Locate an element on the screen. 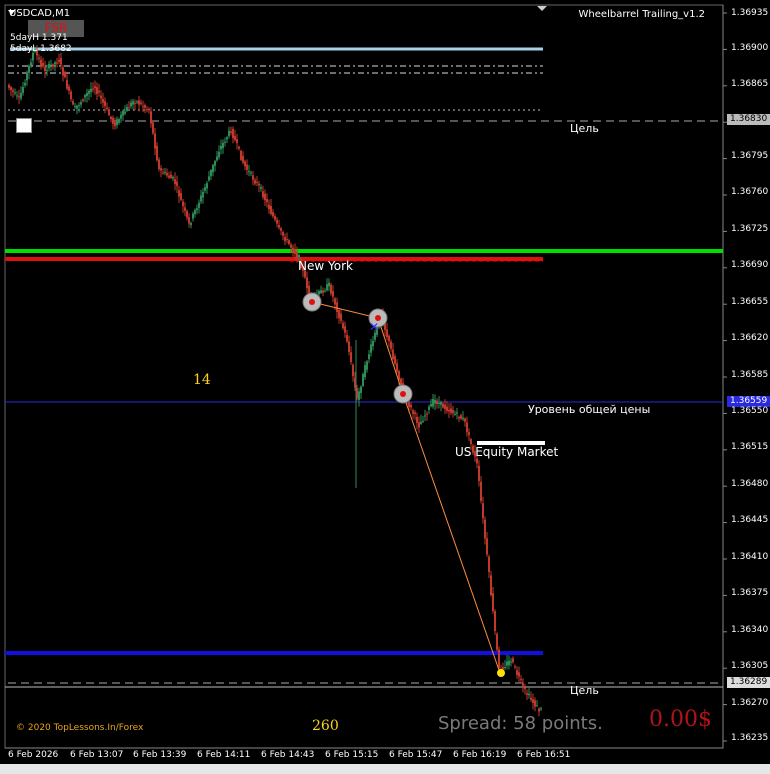  expert-advisor-name: Wheelbarrel Trailing_v1.2 is located at coordinates (641, 14).